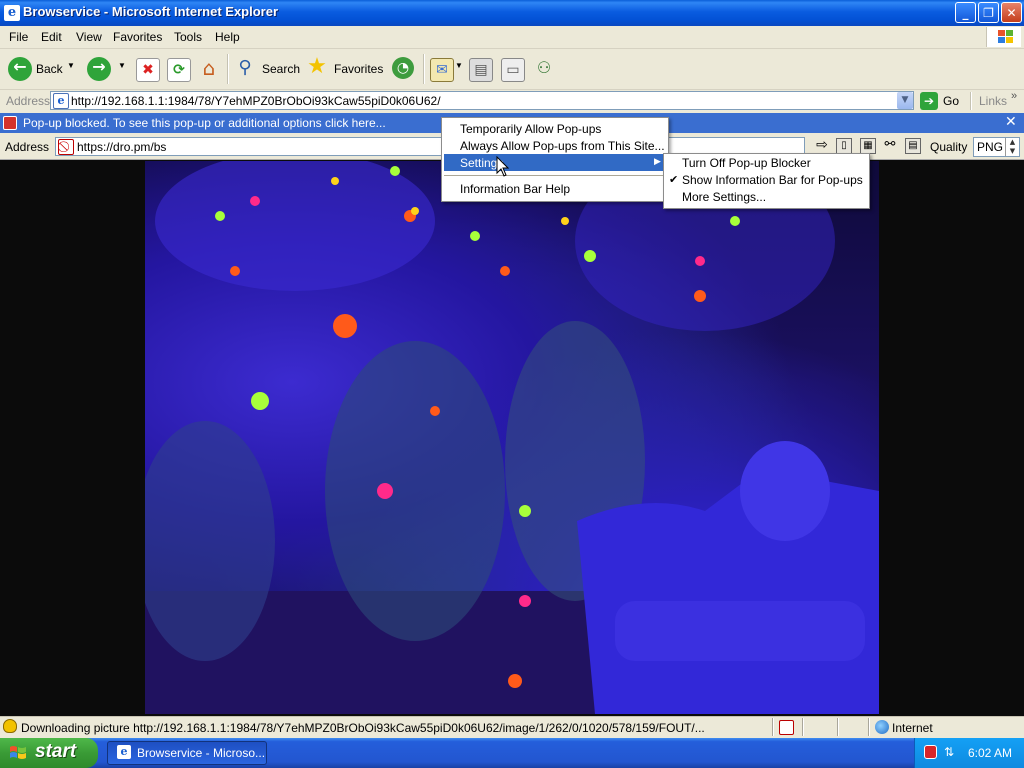  I want to click on popup-blocked-icon, so click(10, 123).